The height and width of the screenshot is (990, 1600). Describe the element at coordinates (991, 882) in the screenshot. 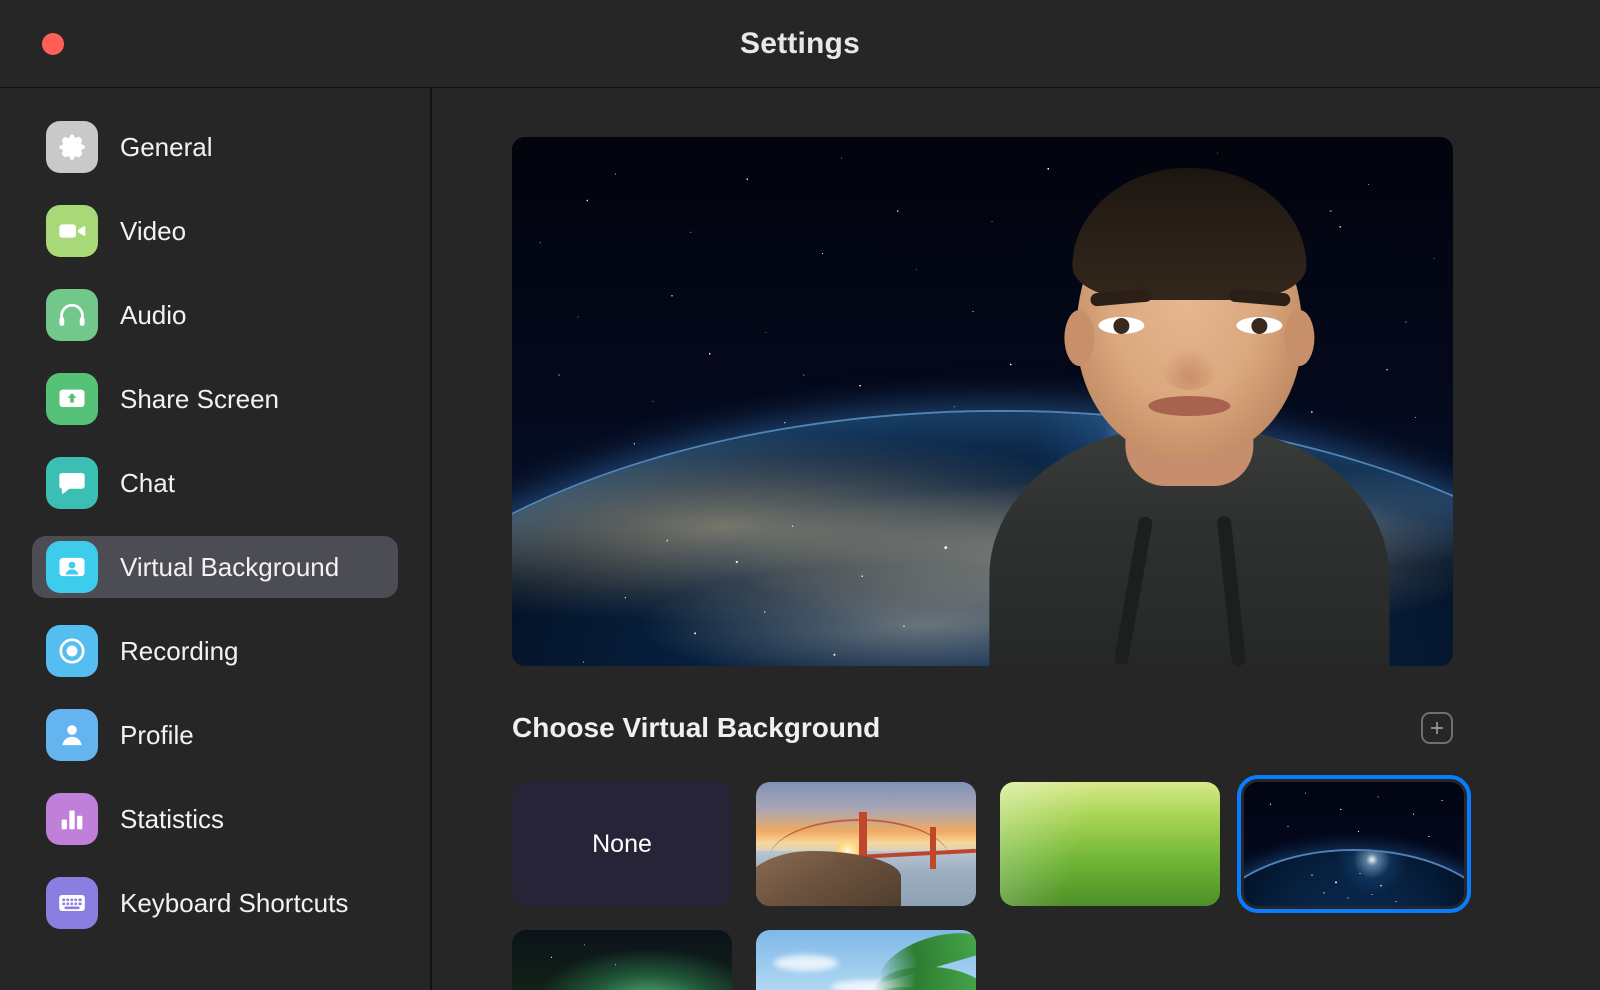

I see `background-thumbnail-grid: None` at that location.